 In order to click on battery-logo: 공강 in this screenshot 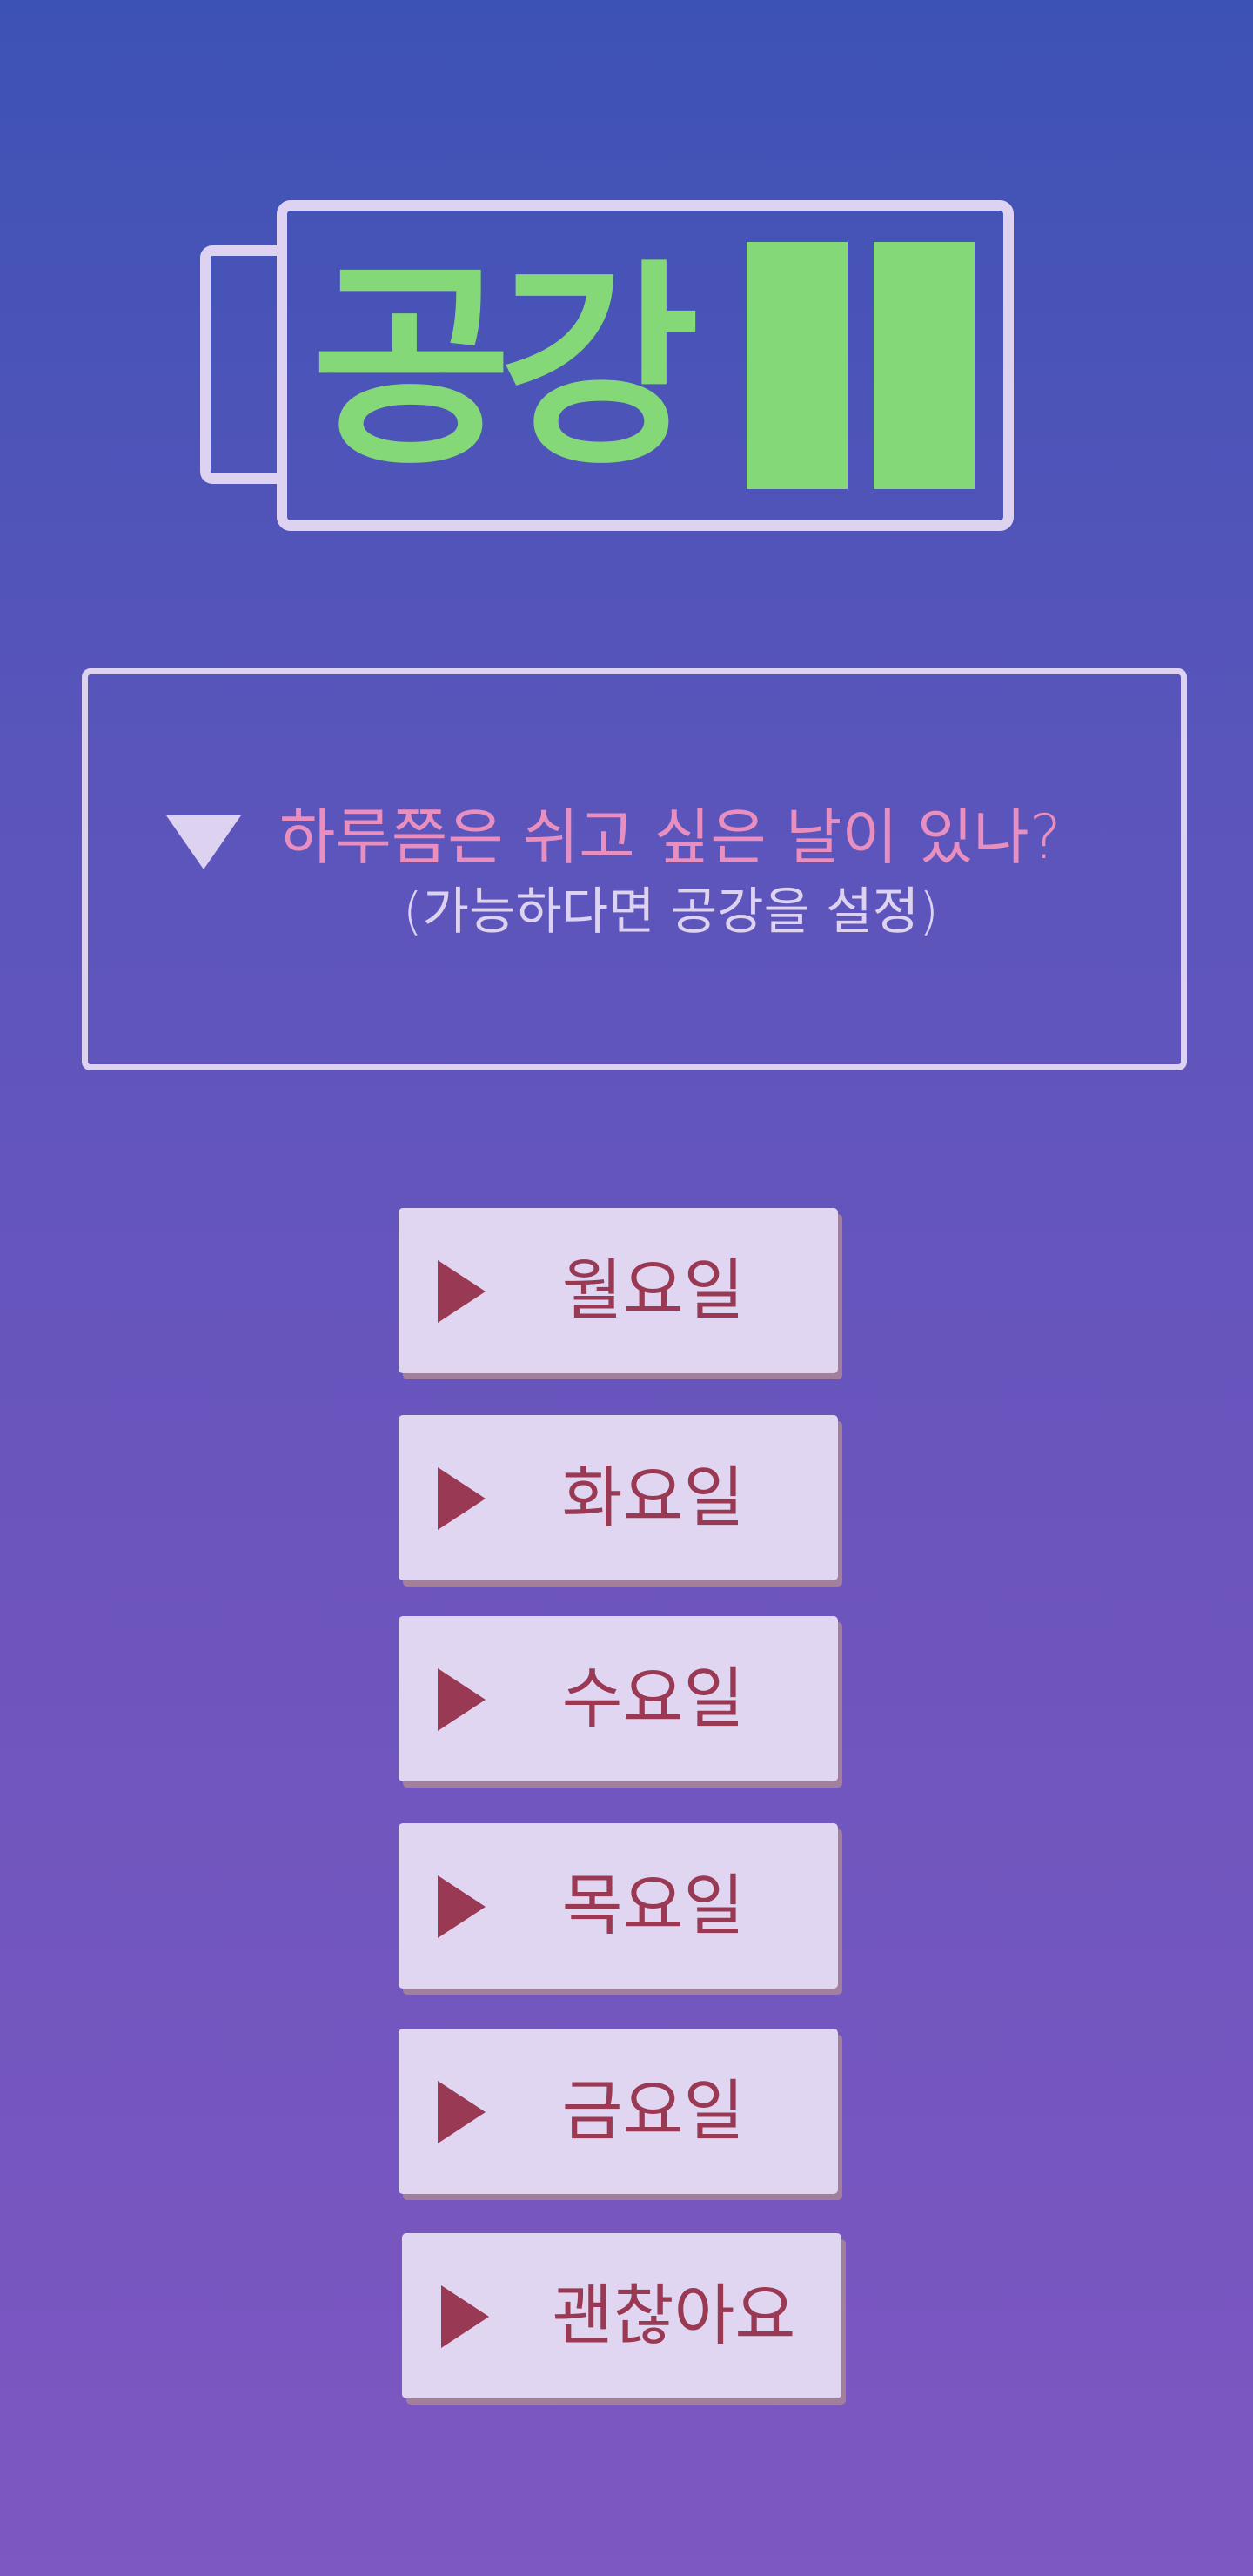, I will do `click(607, 366)`.